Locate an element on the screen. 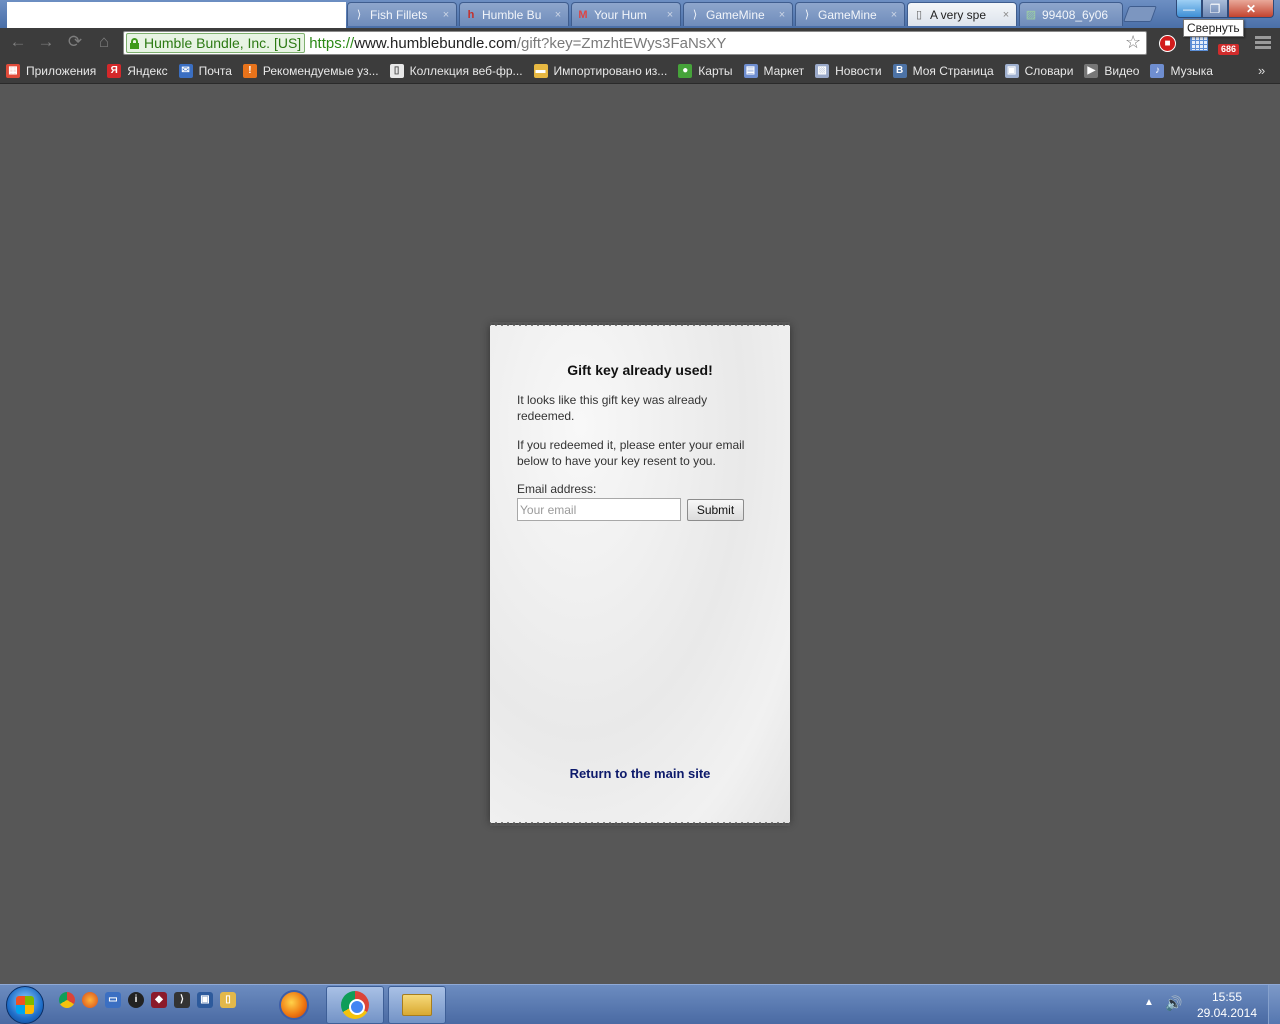 The height and width of the screenshot is (1024, 1280). volume-icon: 🔊 is located at coordinates (1173, 1003).